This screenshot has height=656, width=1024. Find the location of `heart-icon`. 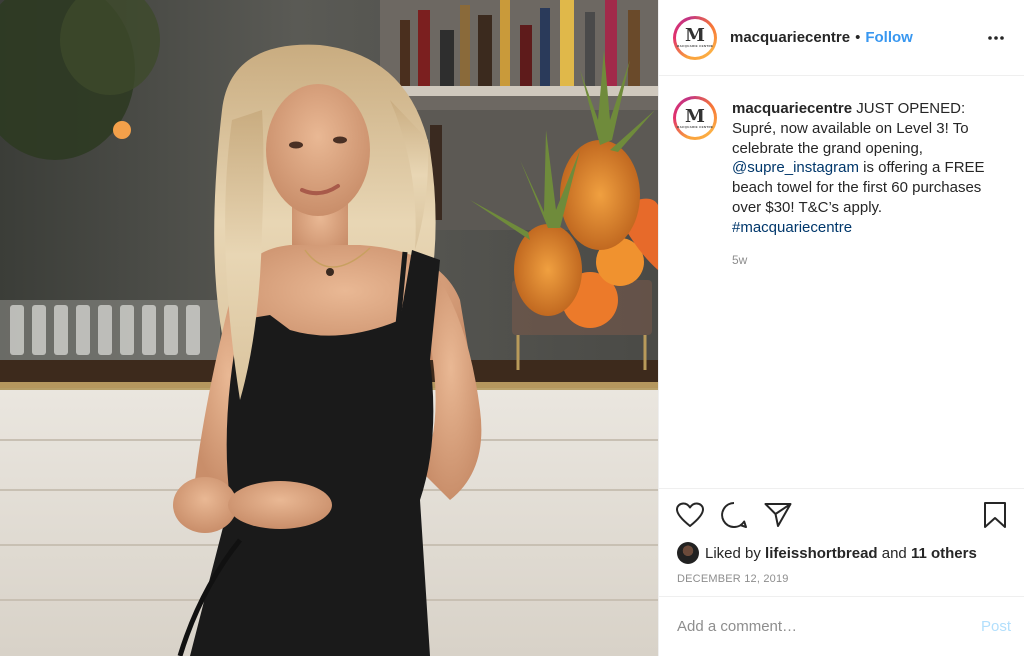

heart-icon is located at coordinates (690, 515).